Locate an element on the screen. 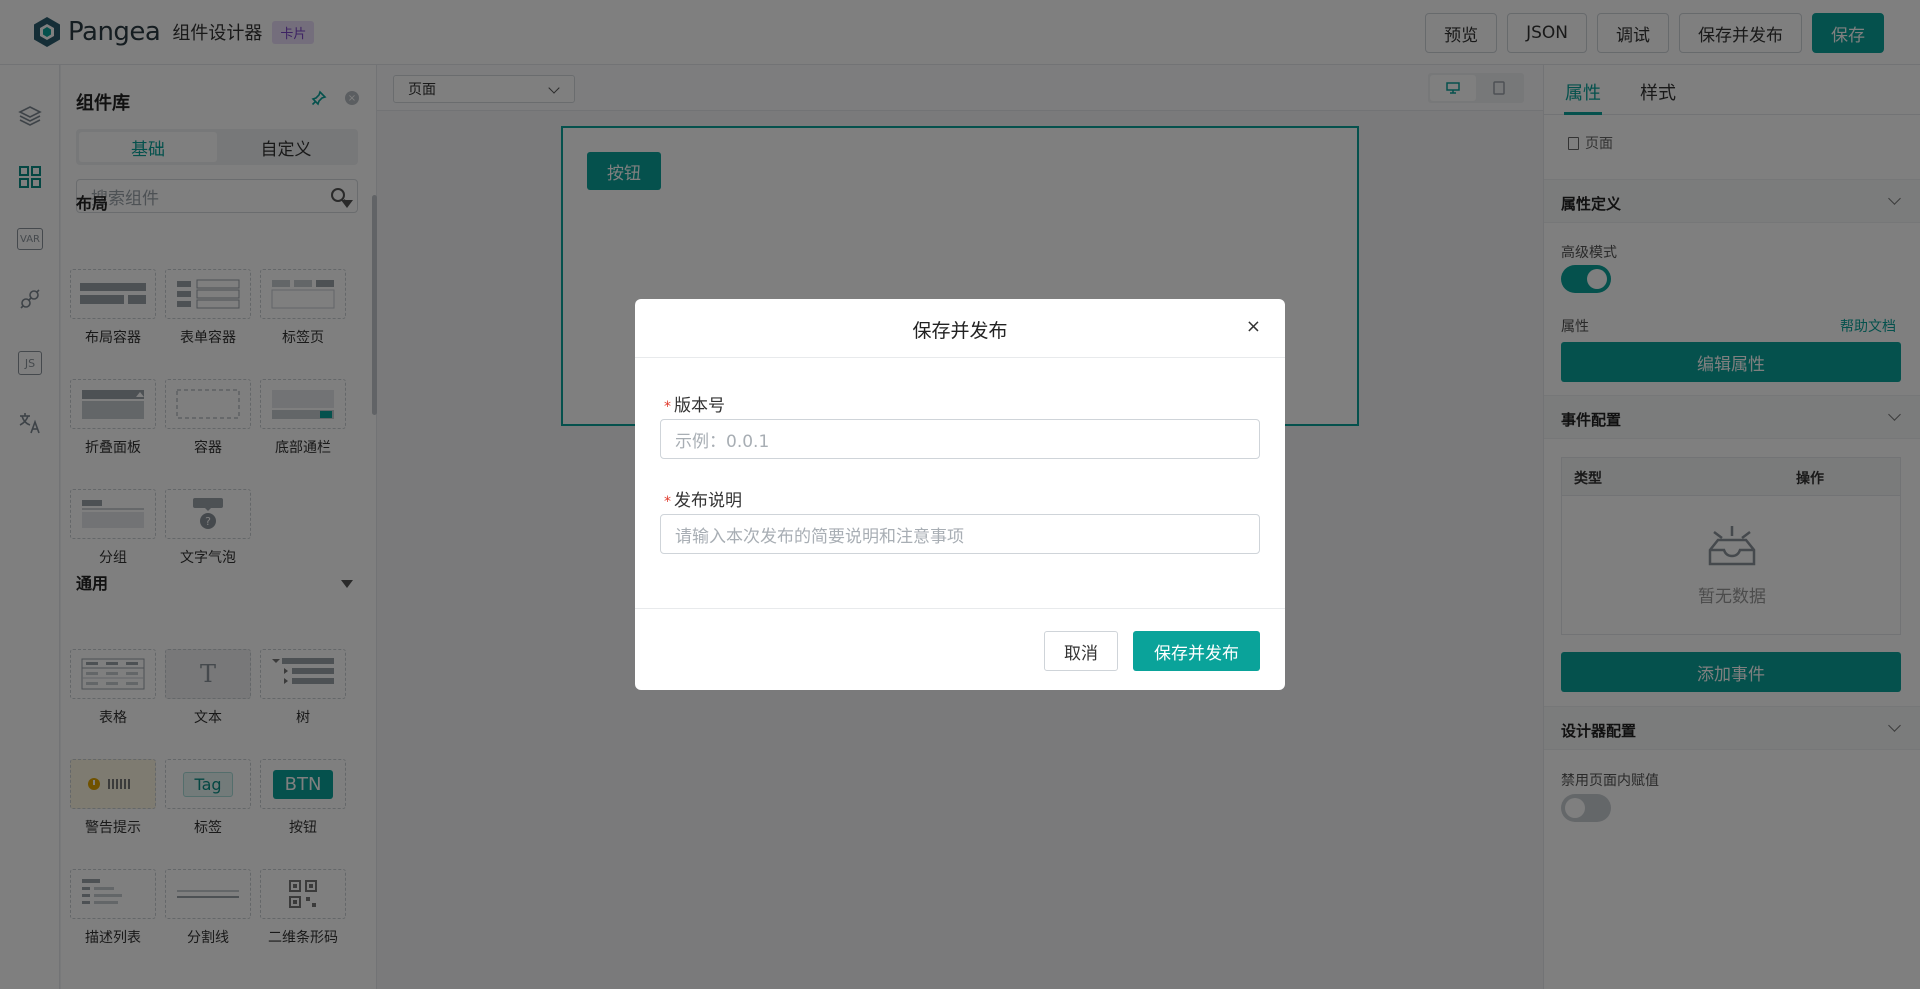 The image size is (1920, 989). version-label-text: 版本号 is located at coordinates (699, 406).